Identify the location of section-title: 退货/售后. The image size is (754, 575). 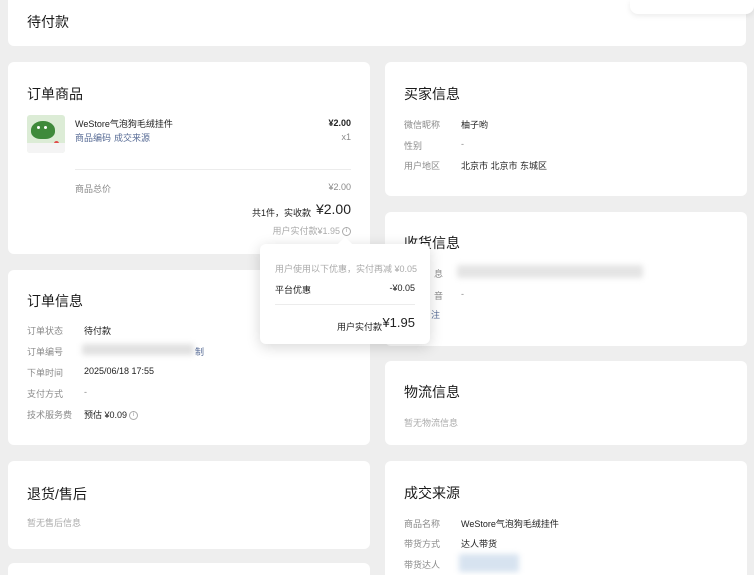
(57, 494).